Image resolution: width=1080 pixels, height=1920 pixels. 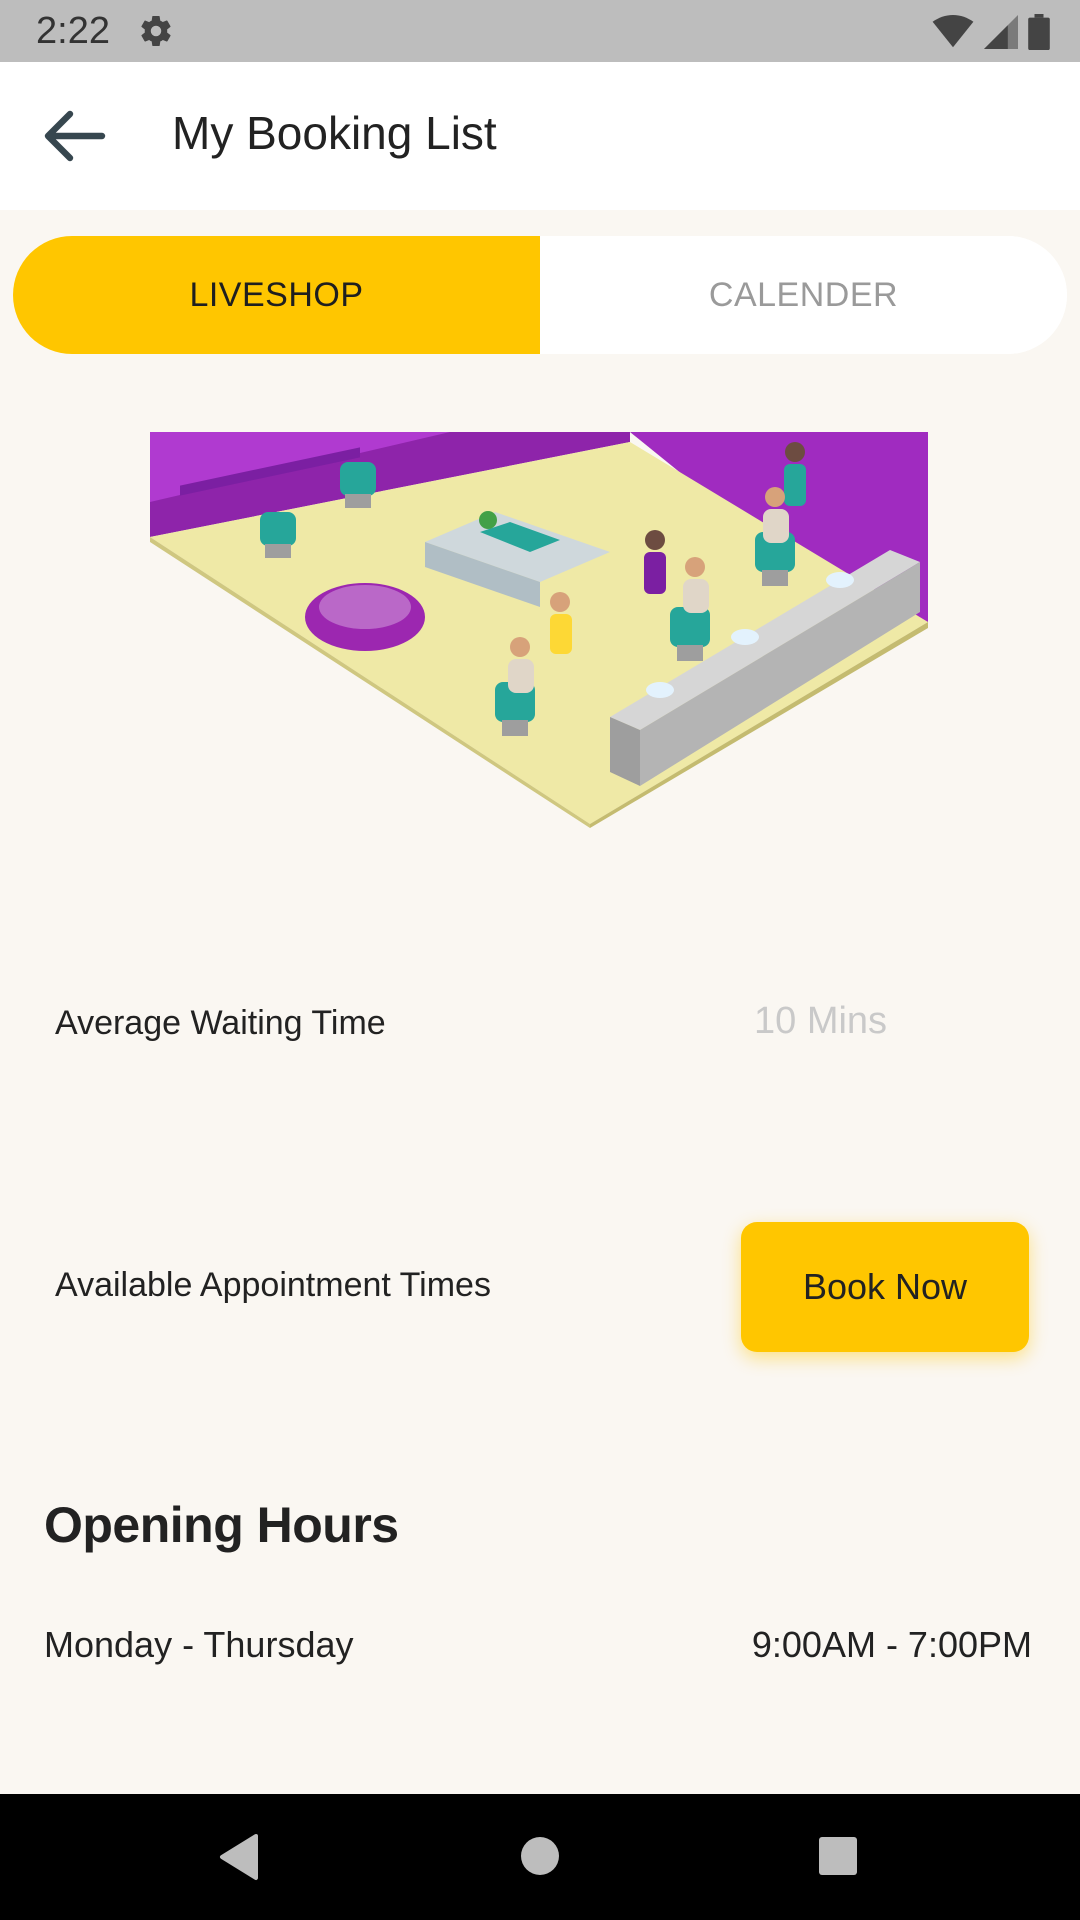 I want to click on segment-tabs: LIVESHOP CALENDER, so click(x=540, y=295).